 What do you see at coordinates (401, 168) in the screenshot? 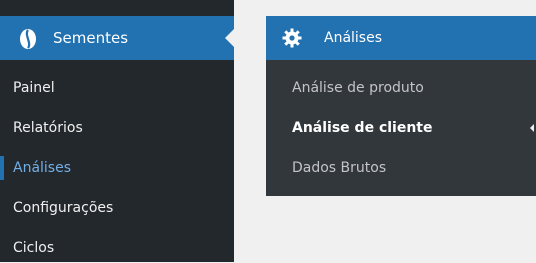
I see `submenu-item-dados-brutos: Dados Brutos` at bounding box center [401, 168].